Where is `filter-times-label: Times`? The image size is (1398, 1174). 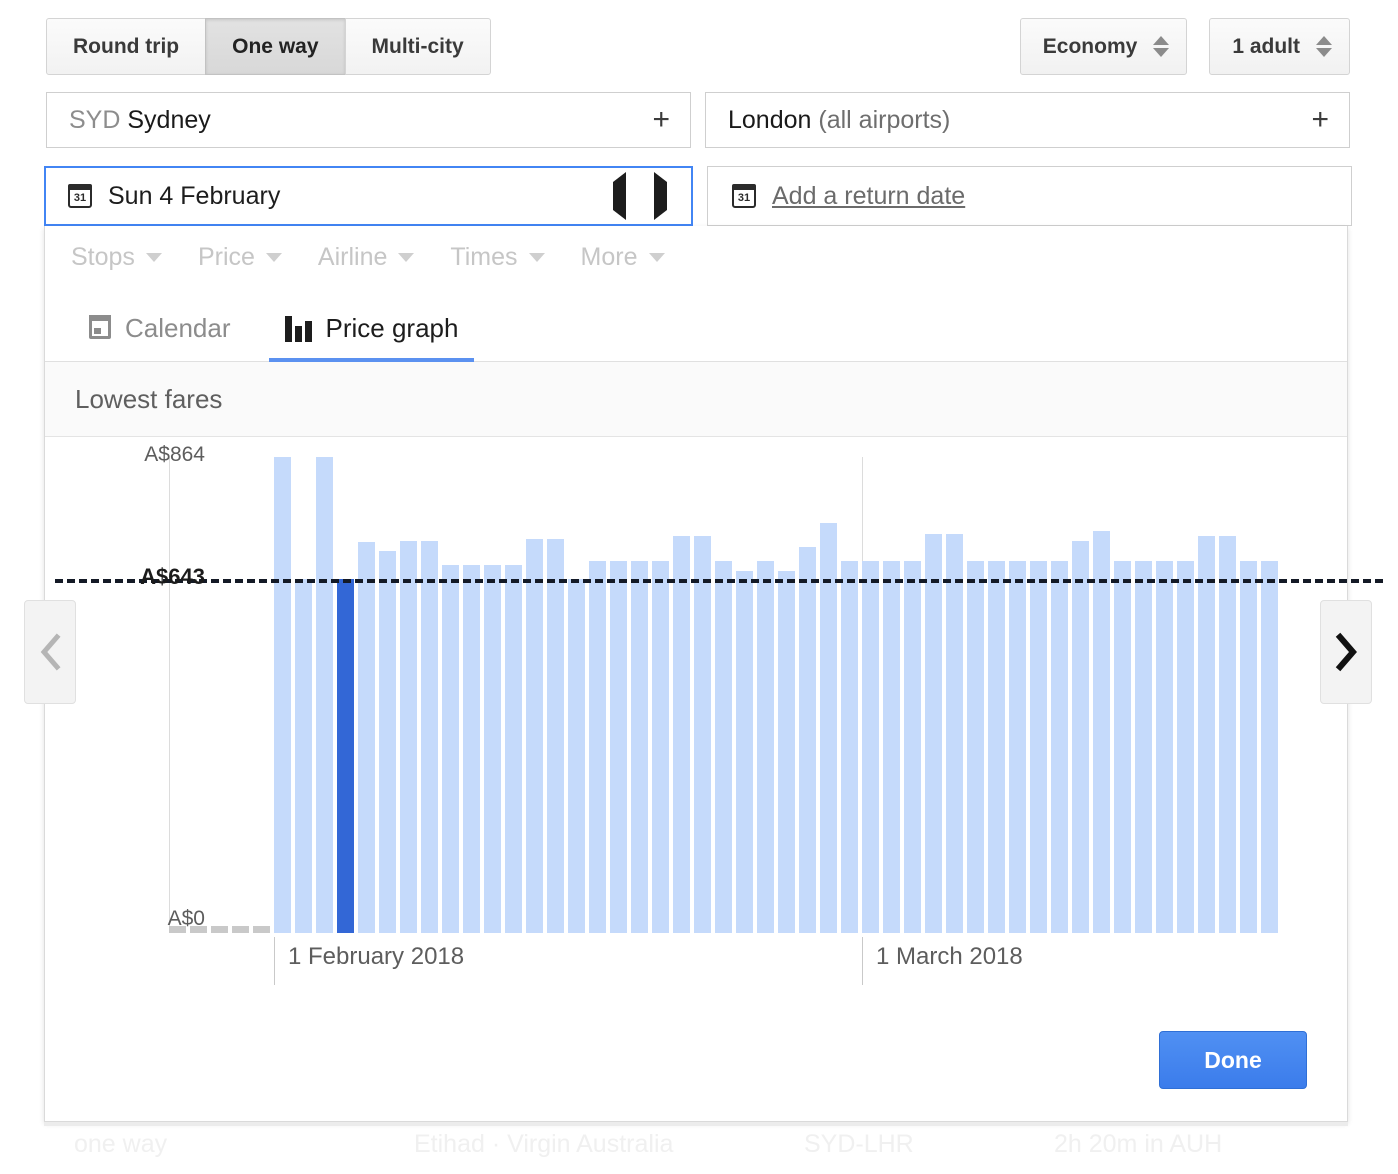 filter-times-label: Times is located at coordinates (484, 256).